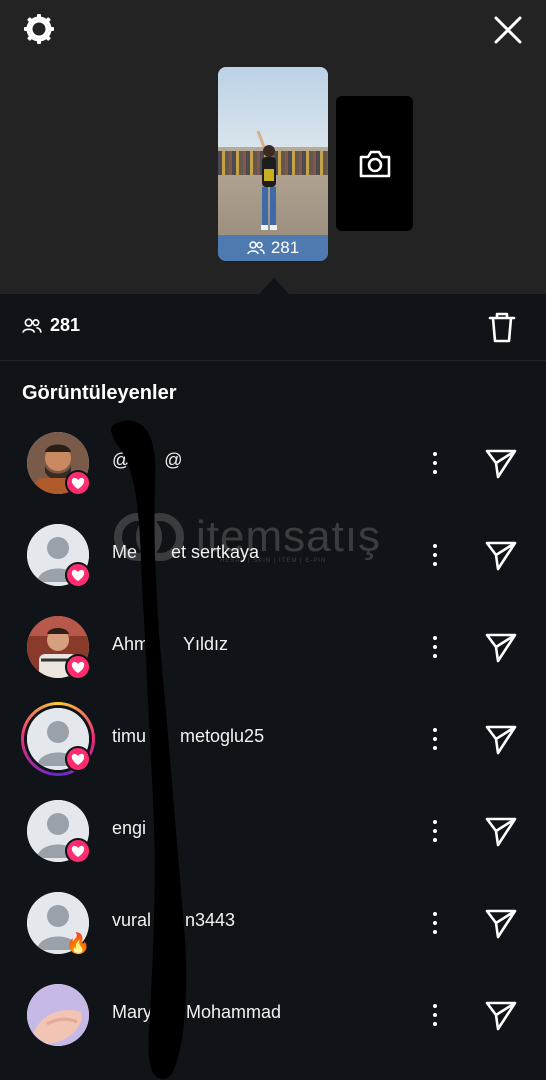  I want to click on viewer-row: timu metoglu25, so click(273, 751).